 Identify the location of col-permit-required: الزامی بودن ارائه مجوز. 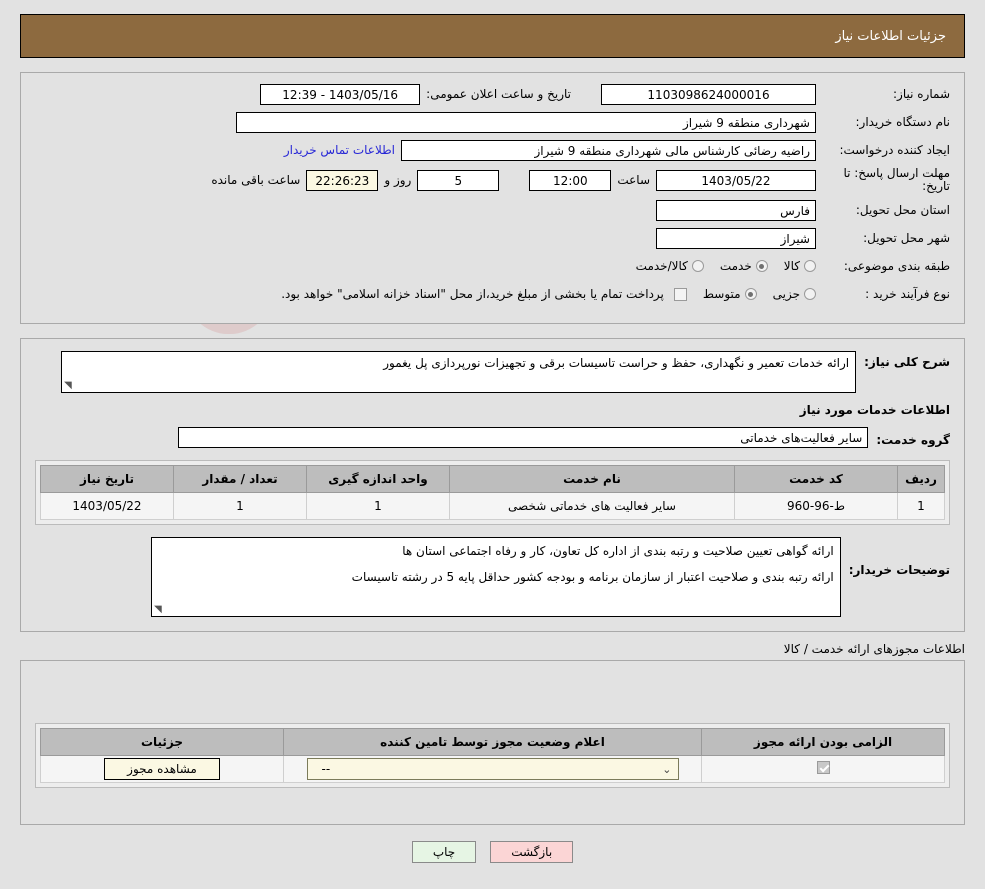
(823, 742).